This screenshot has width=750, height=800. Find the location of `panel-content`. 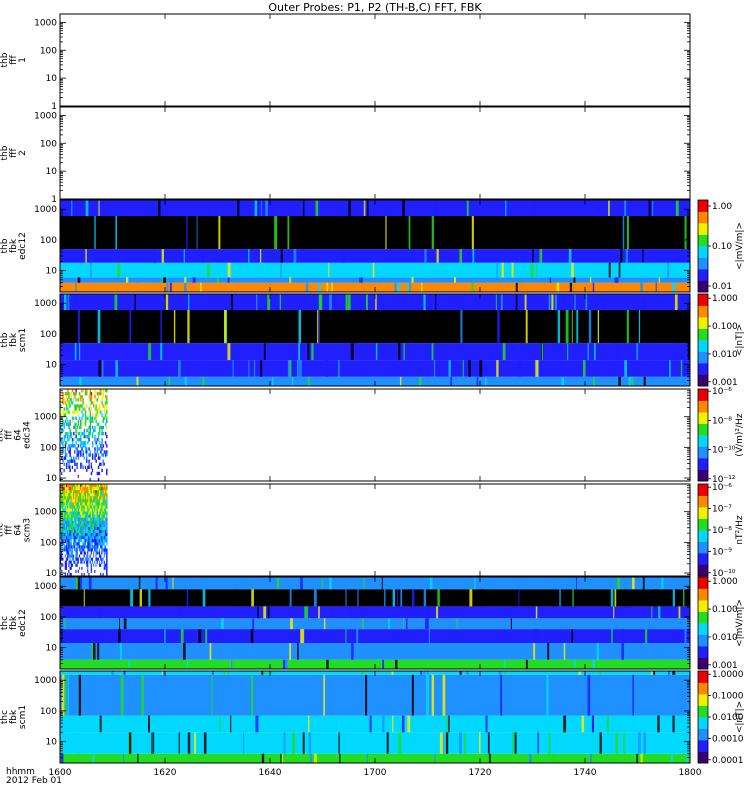

panel-content is located at coordinates (375, 623).